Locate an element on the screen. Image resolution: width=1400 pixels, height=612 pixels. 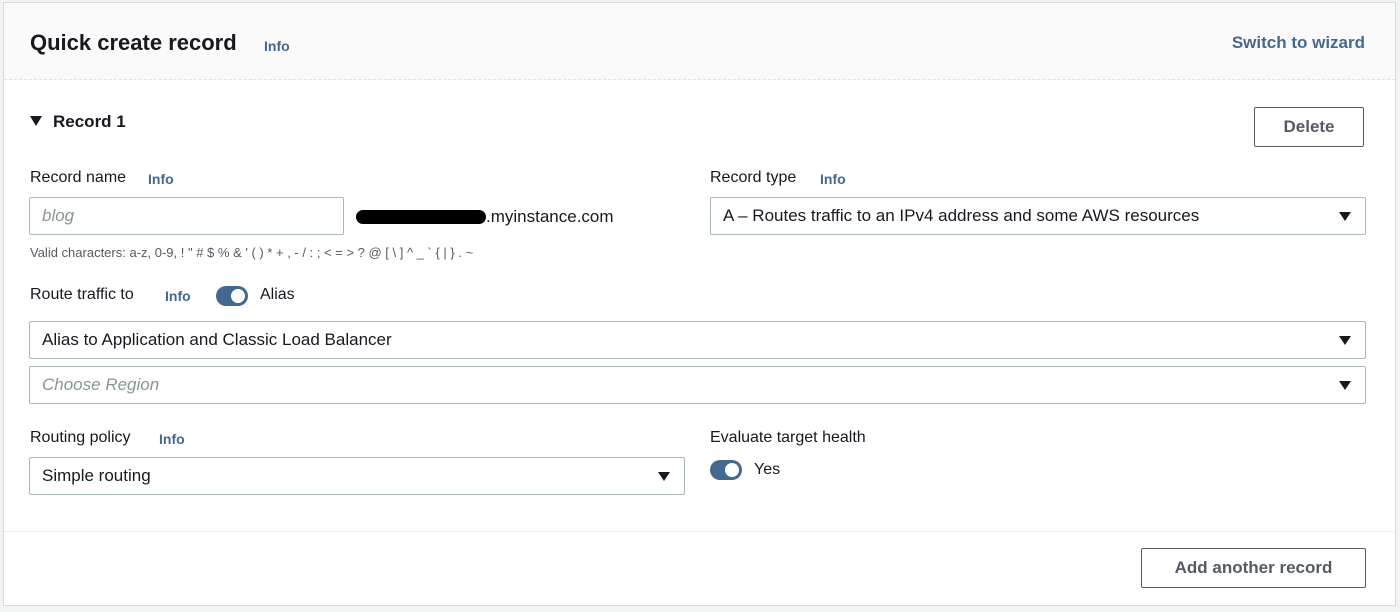
collapse-caret-icon is located at coordinates (36, 121).